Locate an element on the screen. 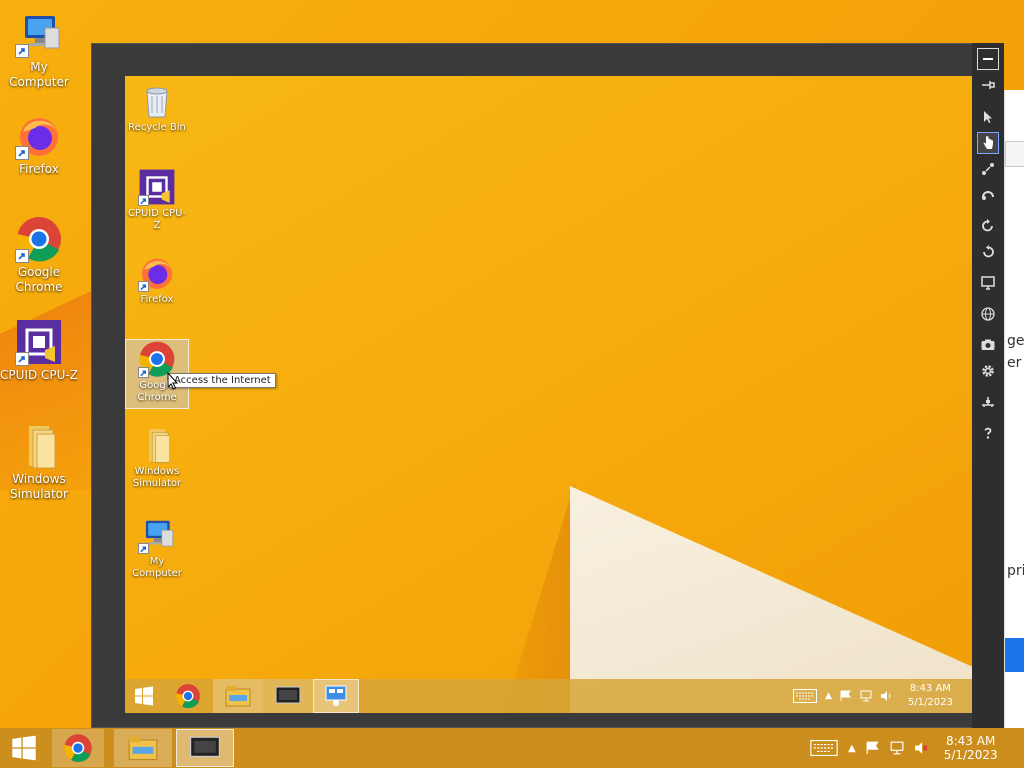 The height and width of the screenshot is (768, 1024). desktop-icon-cpuz: CPUID CPU-Z is located at coordinates (39, 350).